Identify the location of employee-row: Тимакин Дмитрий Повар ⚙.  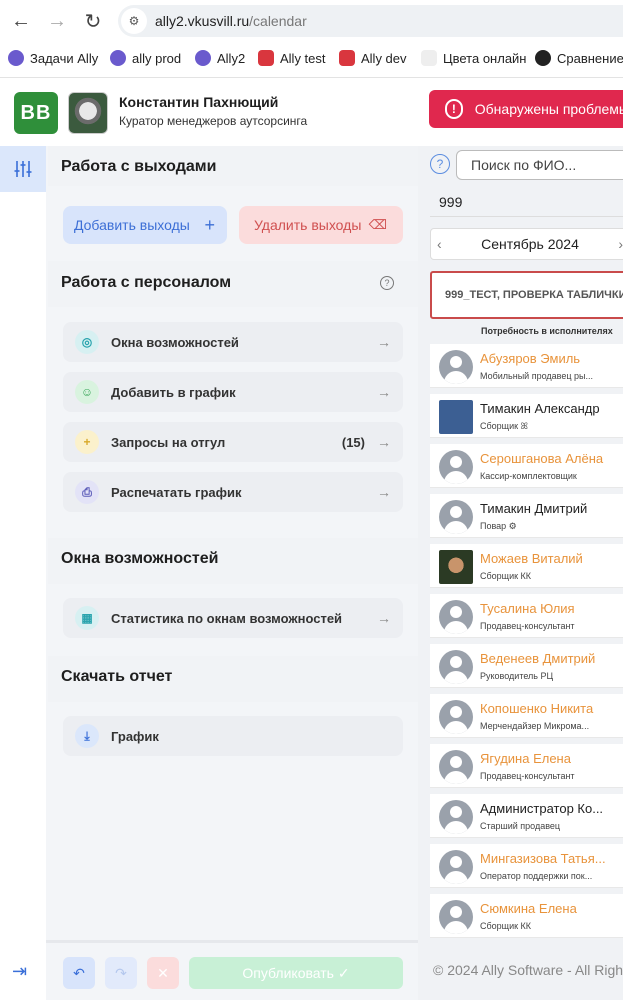
(526, 516).